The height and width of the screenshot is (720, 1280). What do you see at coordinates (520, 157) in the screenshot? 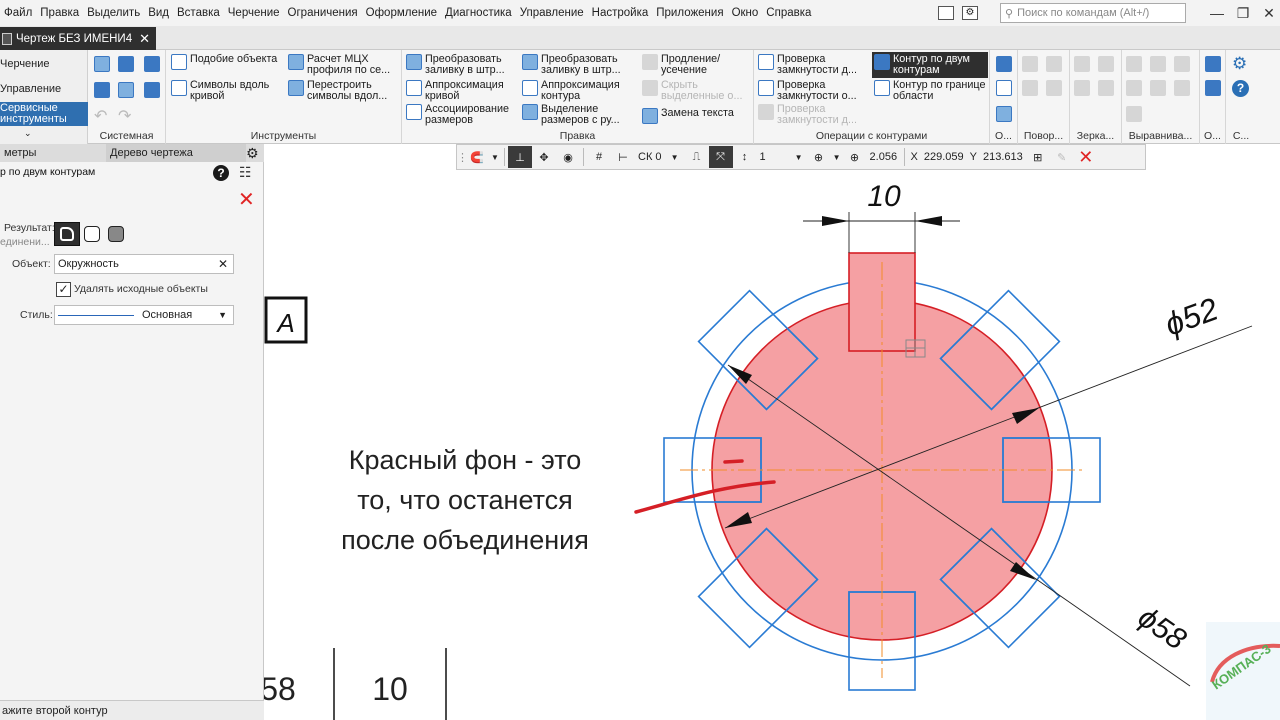
I see `orthogonal-snap-icon: ⊥` at bounding box center [520, 157].